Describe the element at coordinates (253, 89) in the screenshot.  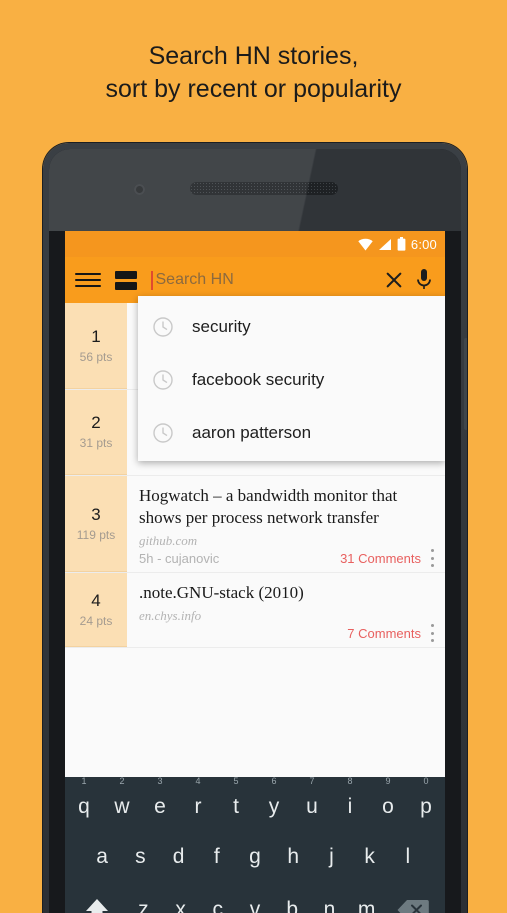
I see `promo-line-2: sort by recent or popularity` at that location.